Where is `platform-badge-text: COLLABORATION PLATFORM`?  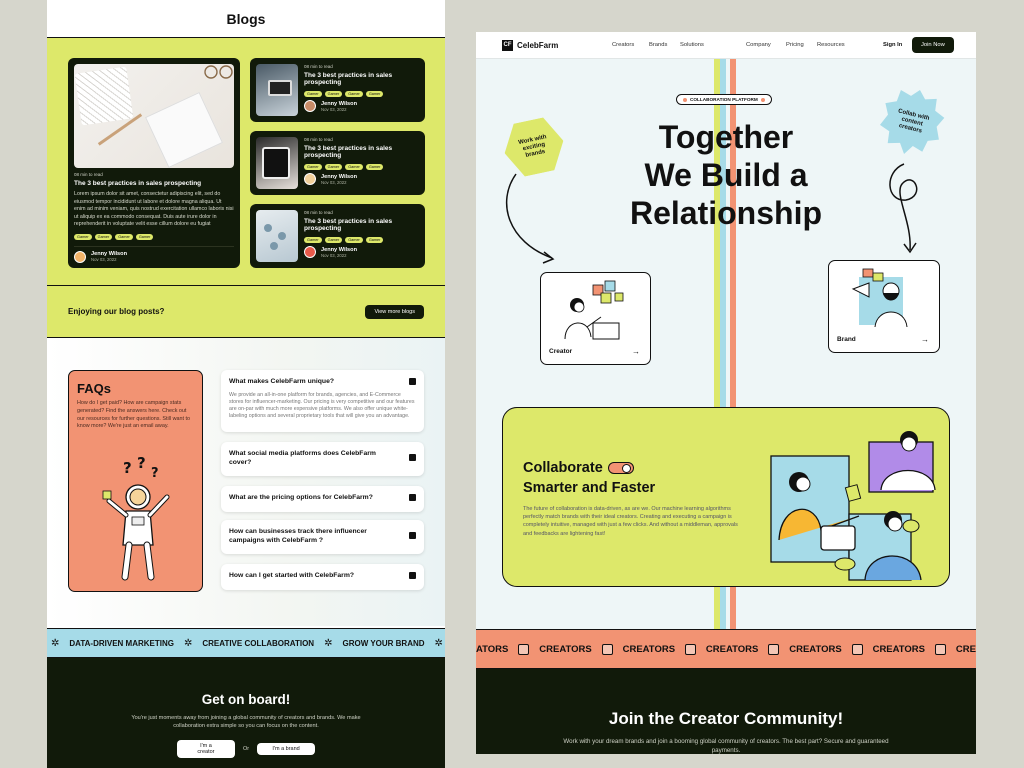 platform-badge-text: COLLABORATION PLATFORM is located at coordinates (724, 99).